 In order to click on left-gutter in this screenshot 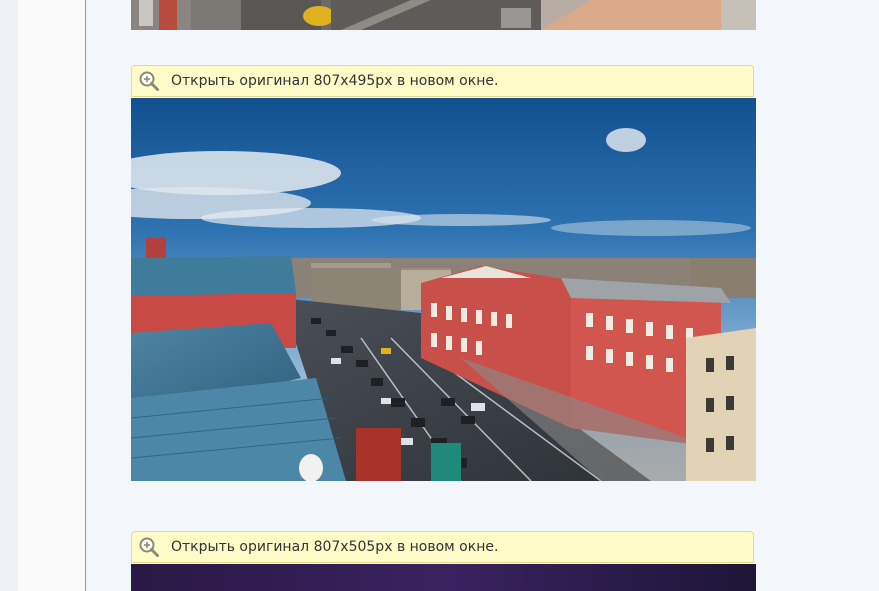, I will do `click(9, 295)`.